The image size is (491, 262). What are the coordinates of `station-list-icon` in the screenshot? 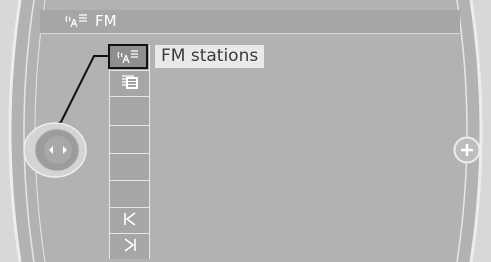 It's located at (130, 84).